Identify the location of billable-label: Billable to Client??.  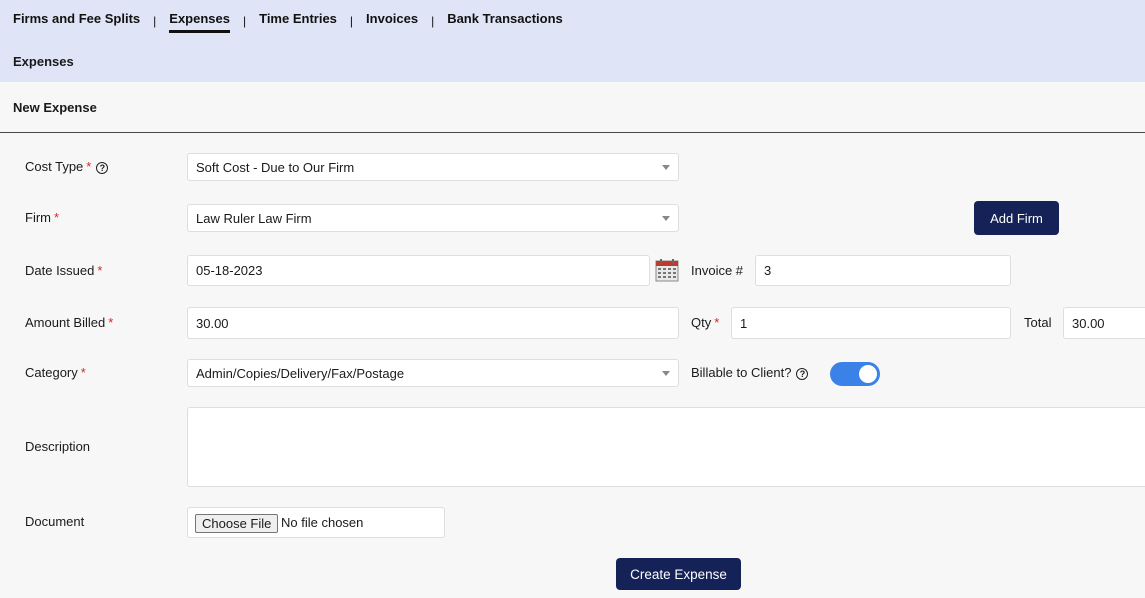
(750, 372).